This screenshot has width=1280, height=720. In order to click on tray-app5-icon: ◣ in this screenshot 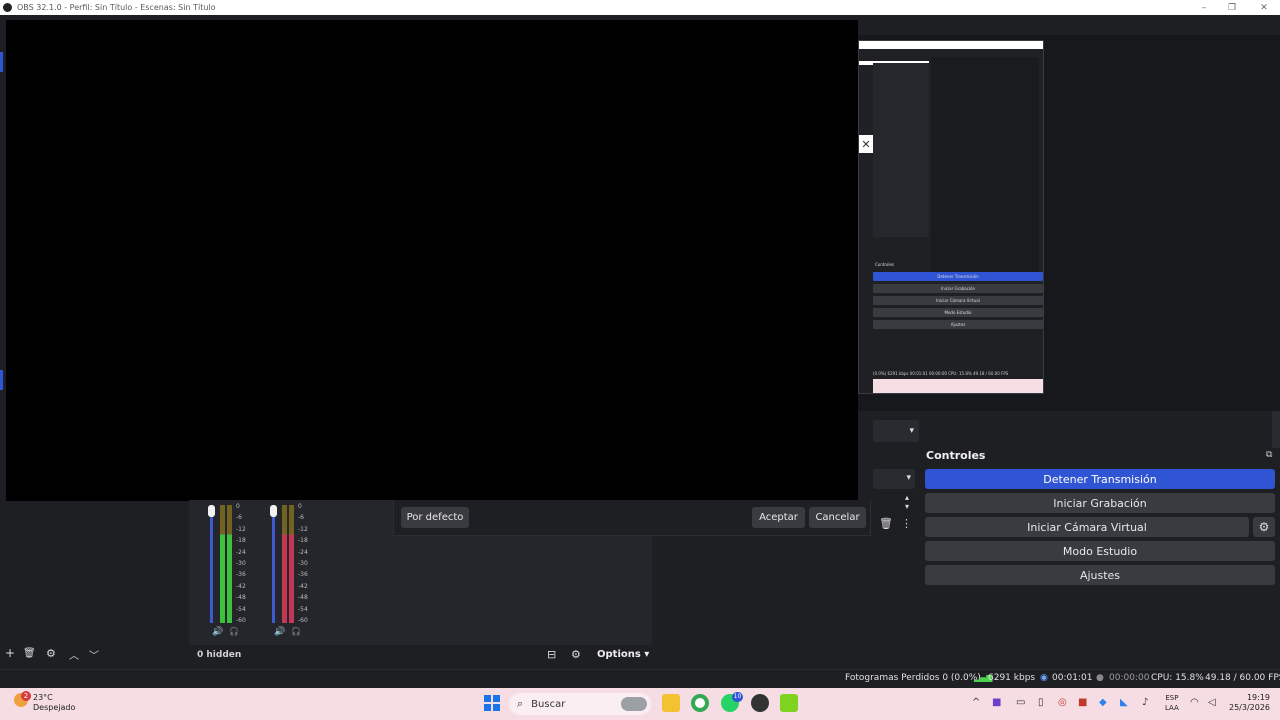, I will do `click(1124, 702)`.